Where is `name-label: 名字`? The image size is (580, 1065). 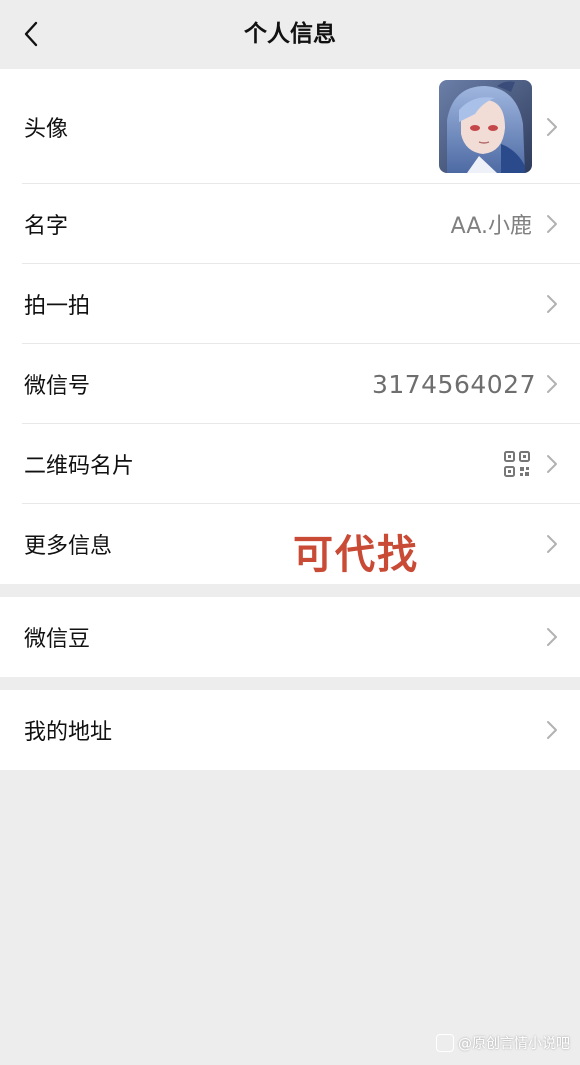
name-label: 名字 is located at coordinates (46, 226).